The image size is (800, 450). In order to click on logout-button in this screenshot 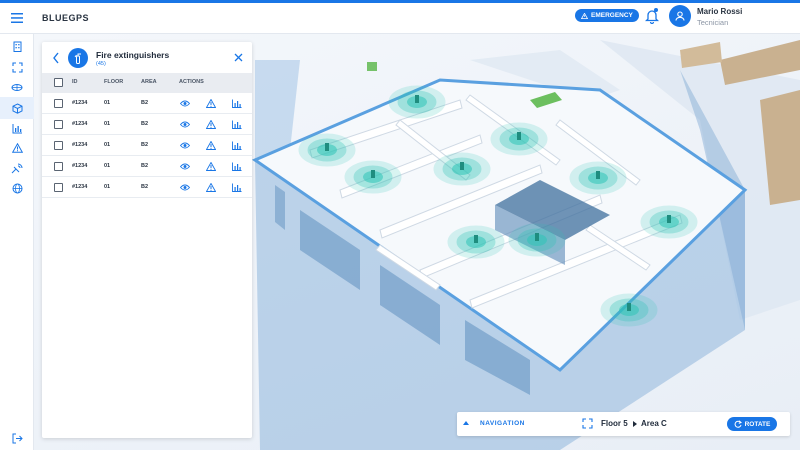, I will do `click(17, 438)`.